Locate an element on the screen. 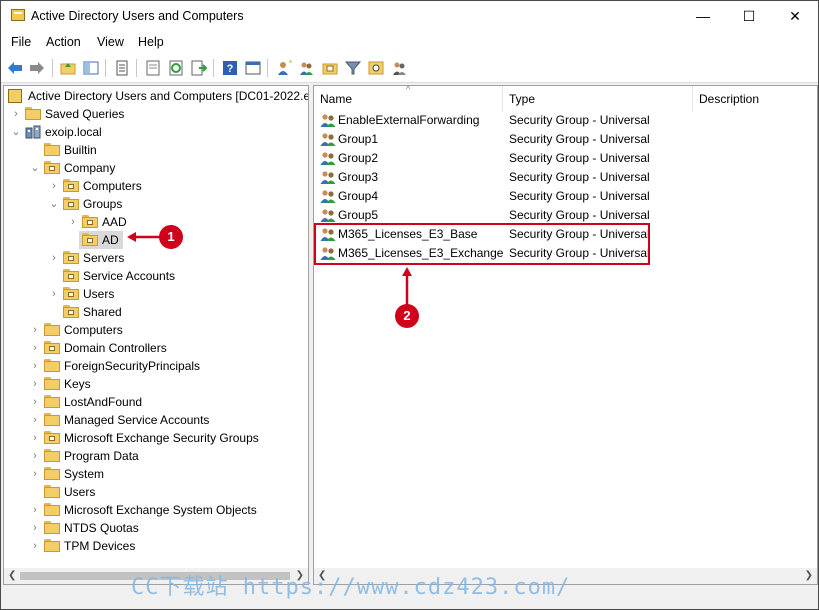 The width and height of the screenshot is (819, 610). group-type: Security Group - Universal is located at coordinates (579, 139).